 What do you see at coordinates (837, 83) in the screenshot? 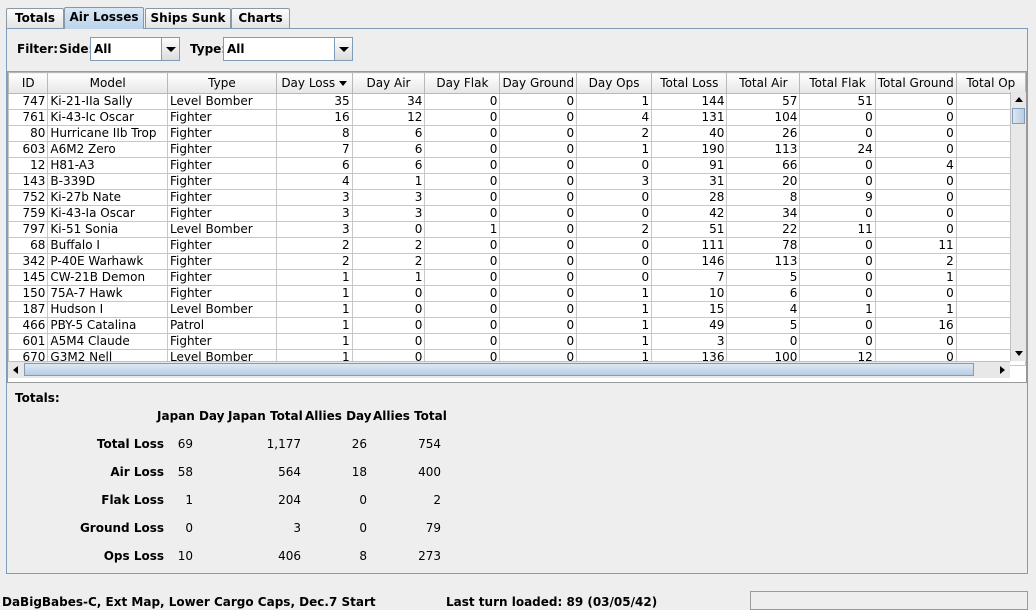
I see `column-header: Total Flak` at bounding box center [837, 83].